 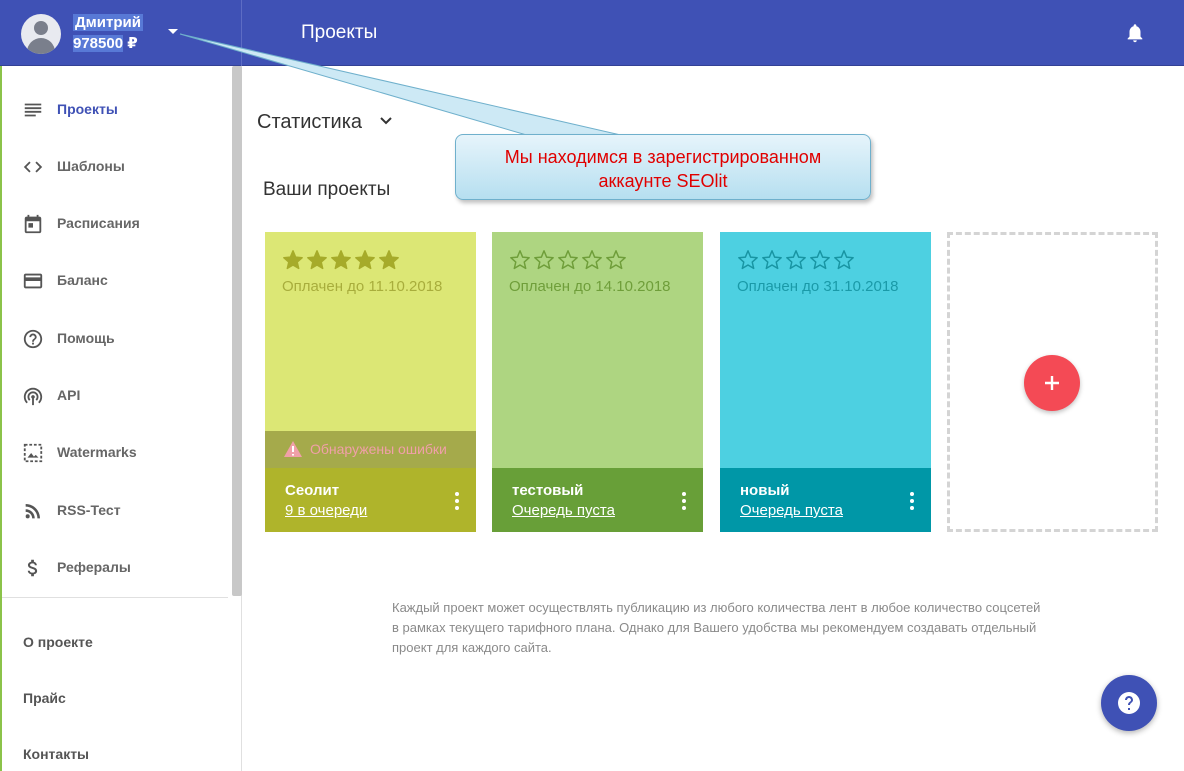 I want to click on user-menu: Дмитрий 978500 ₽, so click(x=121, y=33).